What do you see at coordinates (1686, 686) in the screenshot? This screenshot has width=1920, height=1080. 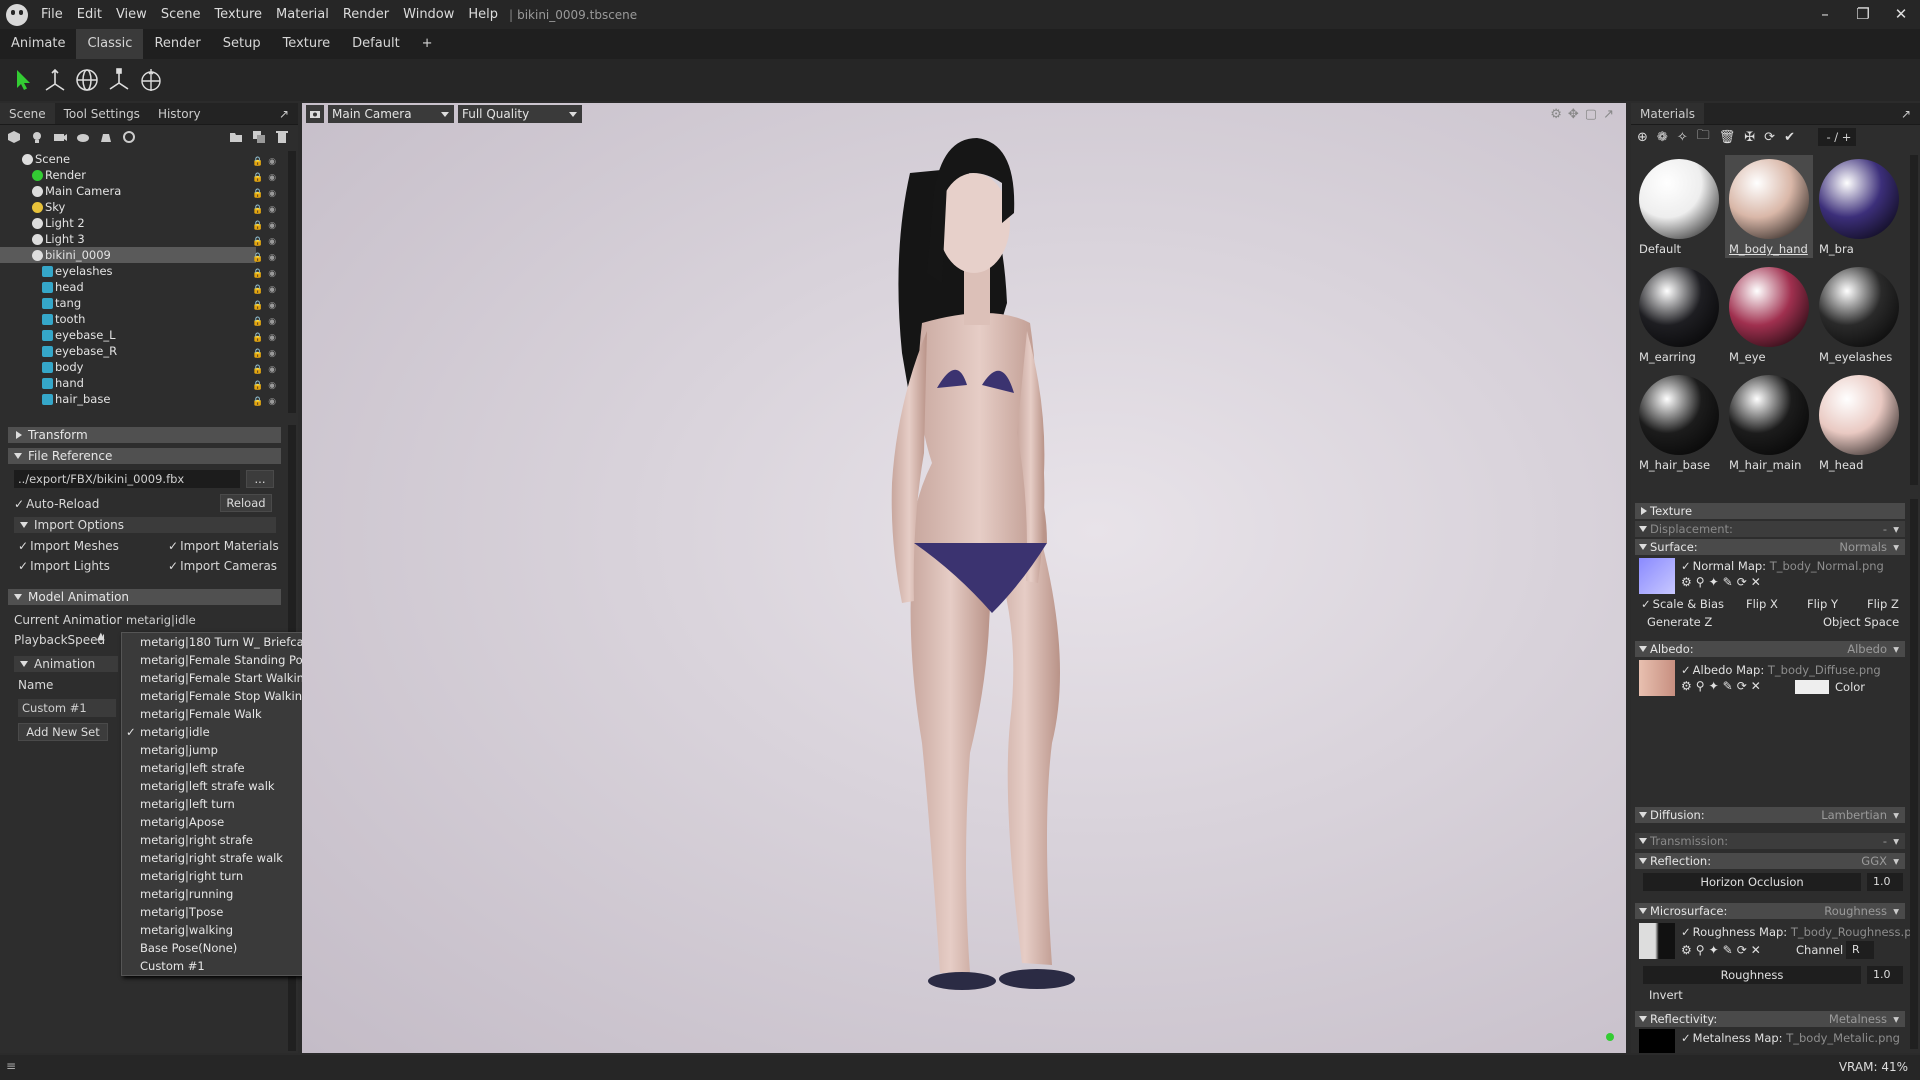 I see `map-settings-icon: ⚙` at bounding box center [1686, 686].